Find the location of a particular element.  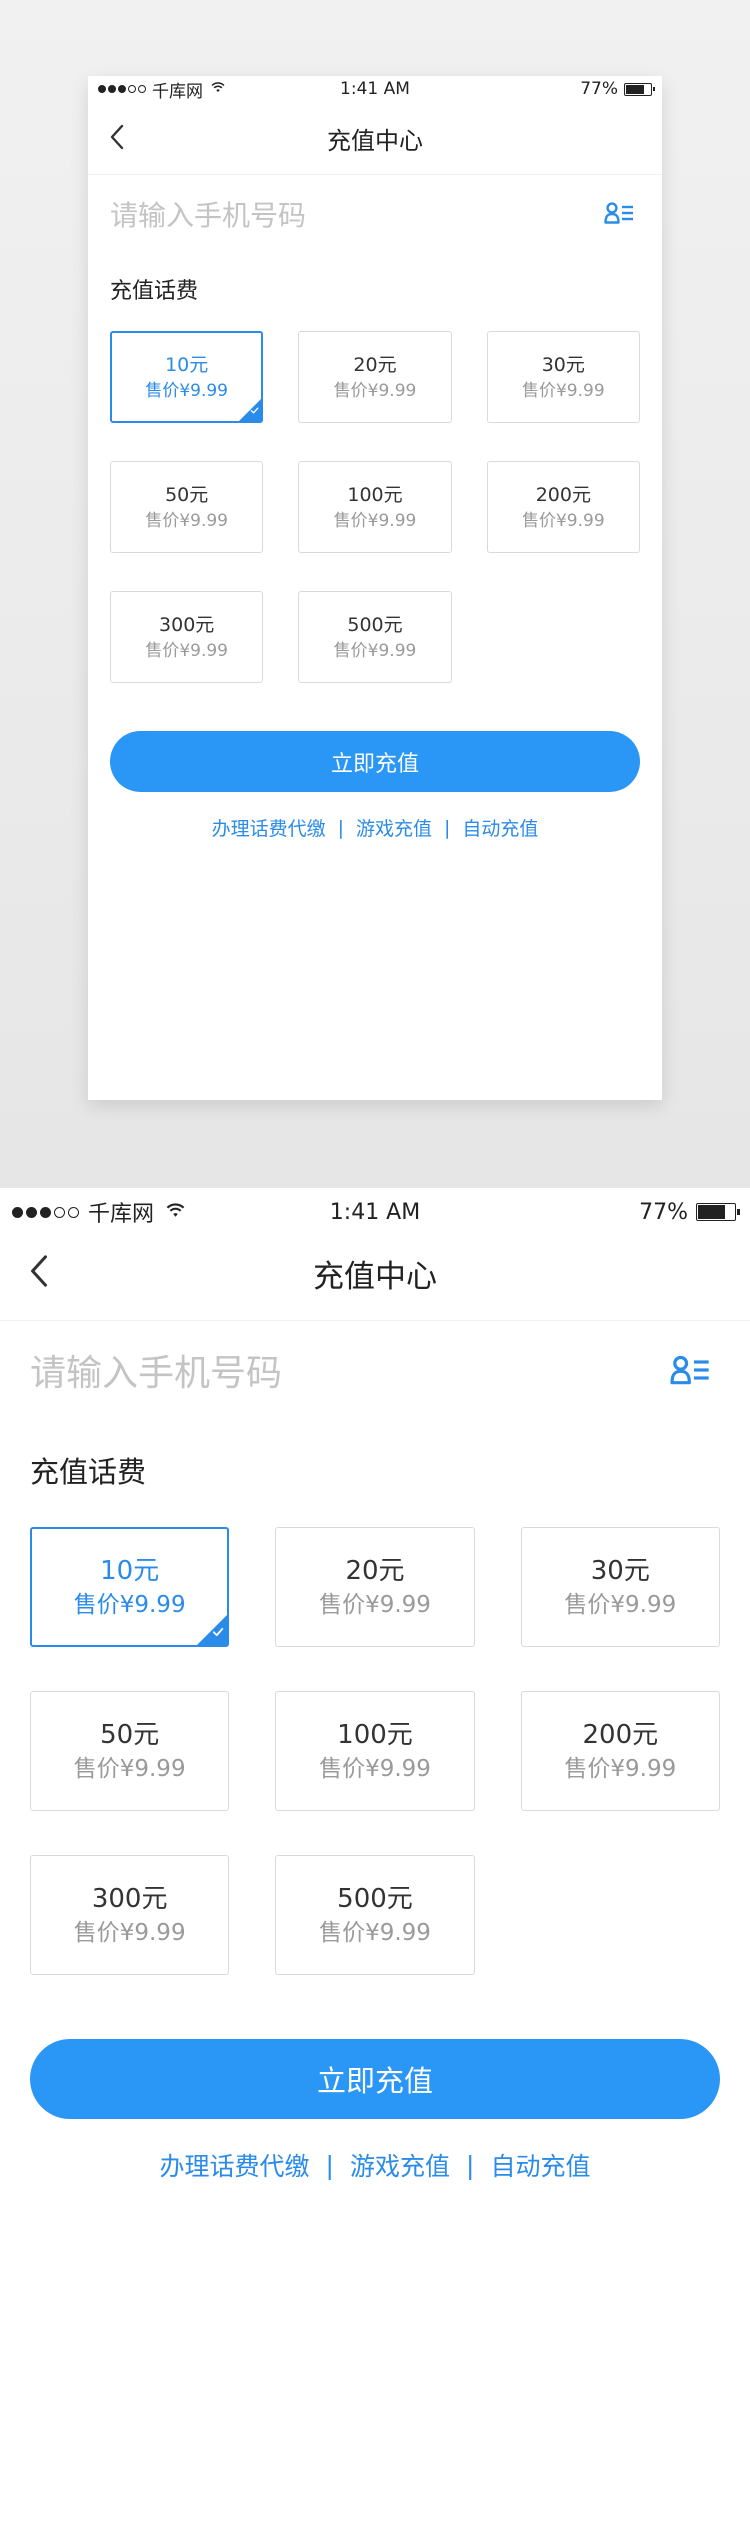

signal-carrier: 千库网 is located at coordinates (161, 89).